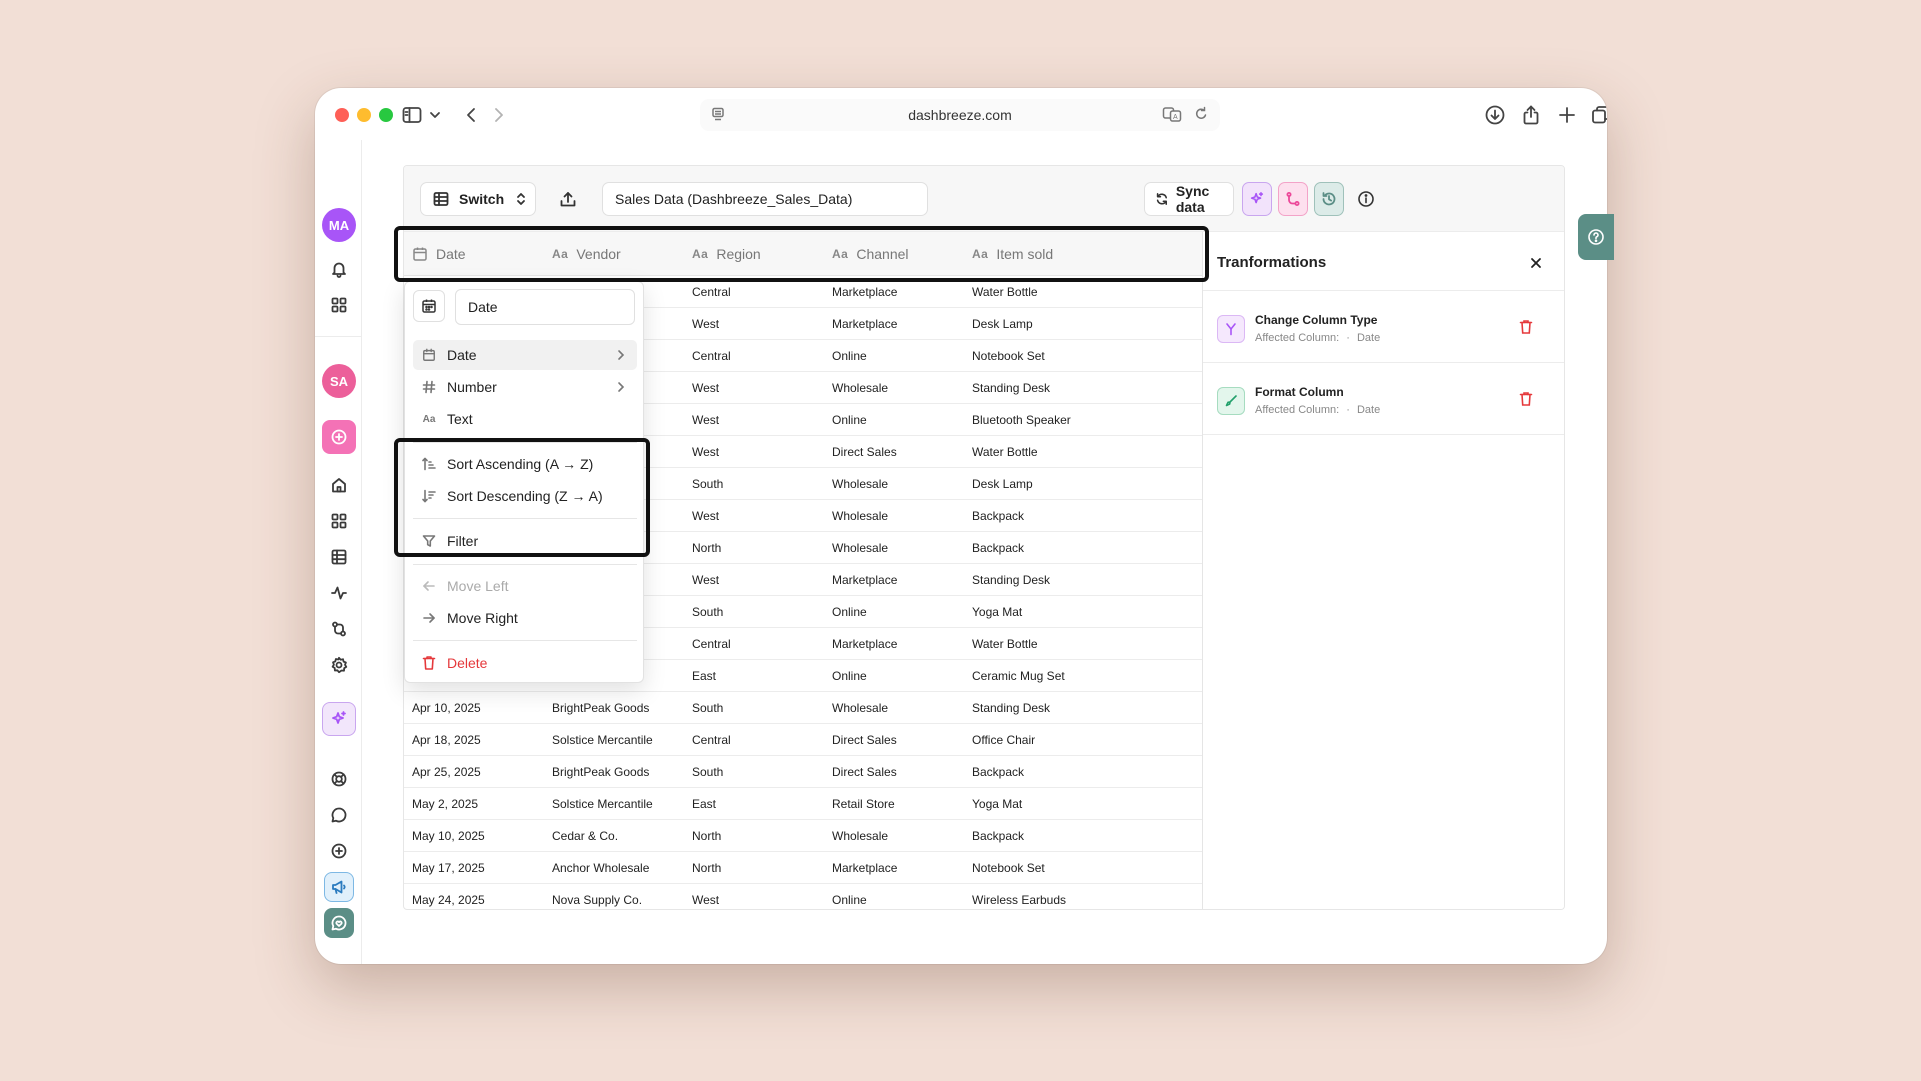 This screenshot has height=1081, width=1921. I want to click on home-icon, so click(339, 485).